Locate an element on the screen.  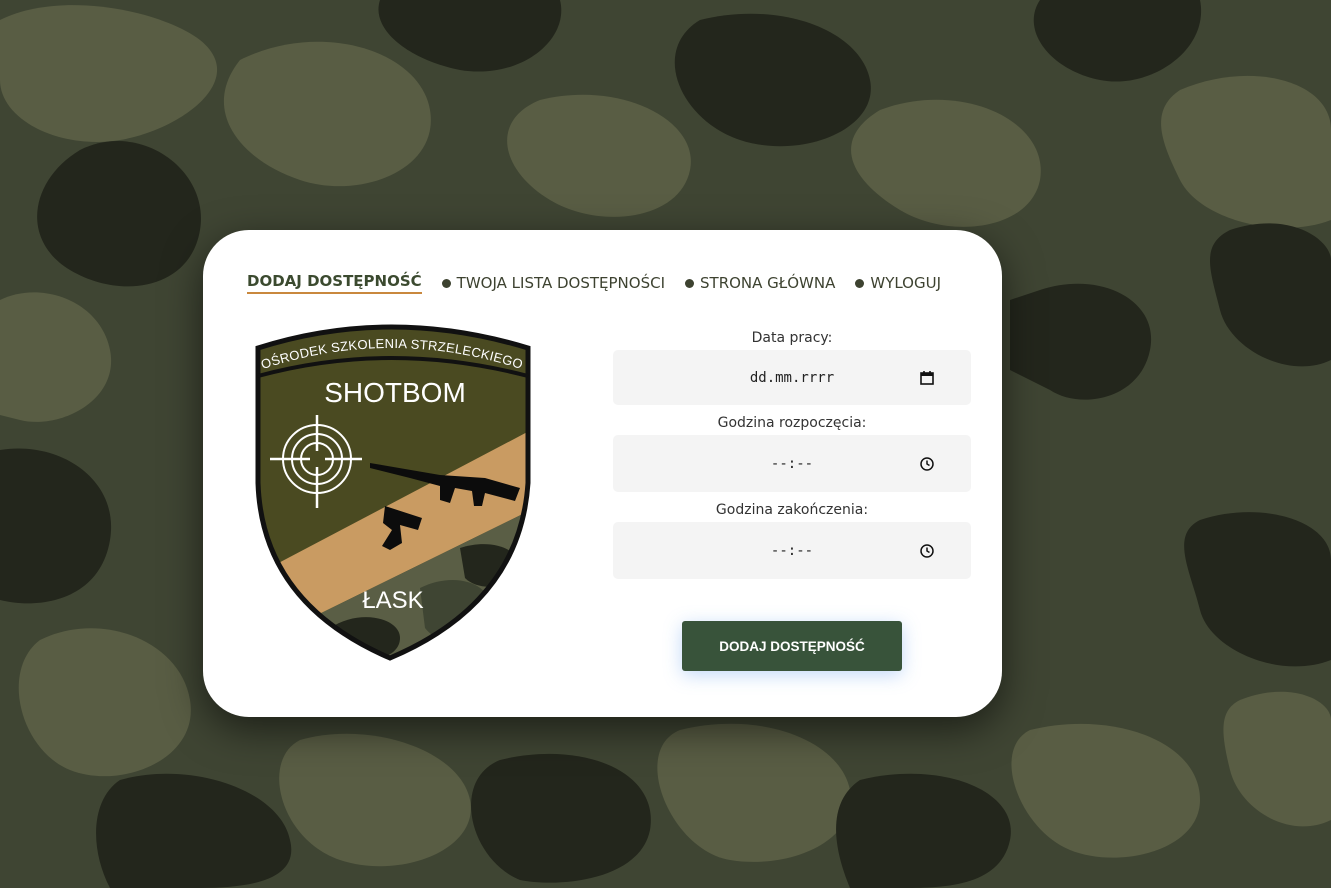
start-time-input: --:-- is located at coordinates (792, 463).